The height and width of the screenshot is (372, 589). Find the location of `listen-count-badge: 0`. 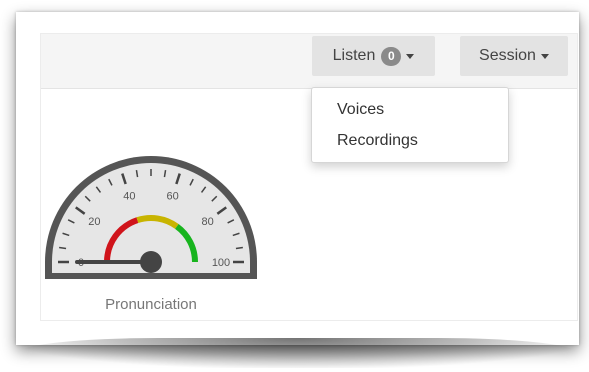

listen-count-badge: 0 is located at coordinates (391, 56).